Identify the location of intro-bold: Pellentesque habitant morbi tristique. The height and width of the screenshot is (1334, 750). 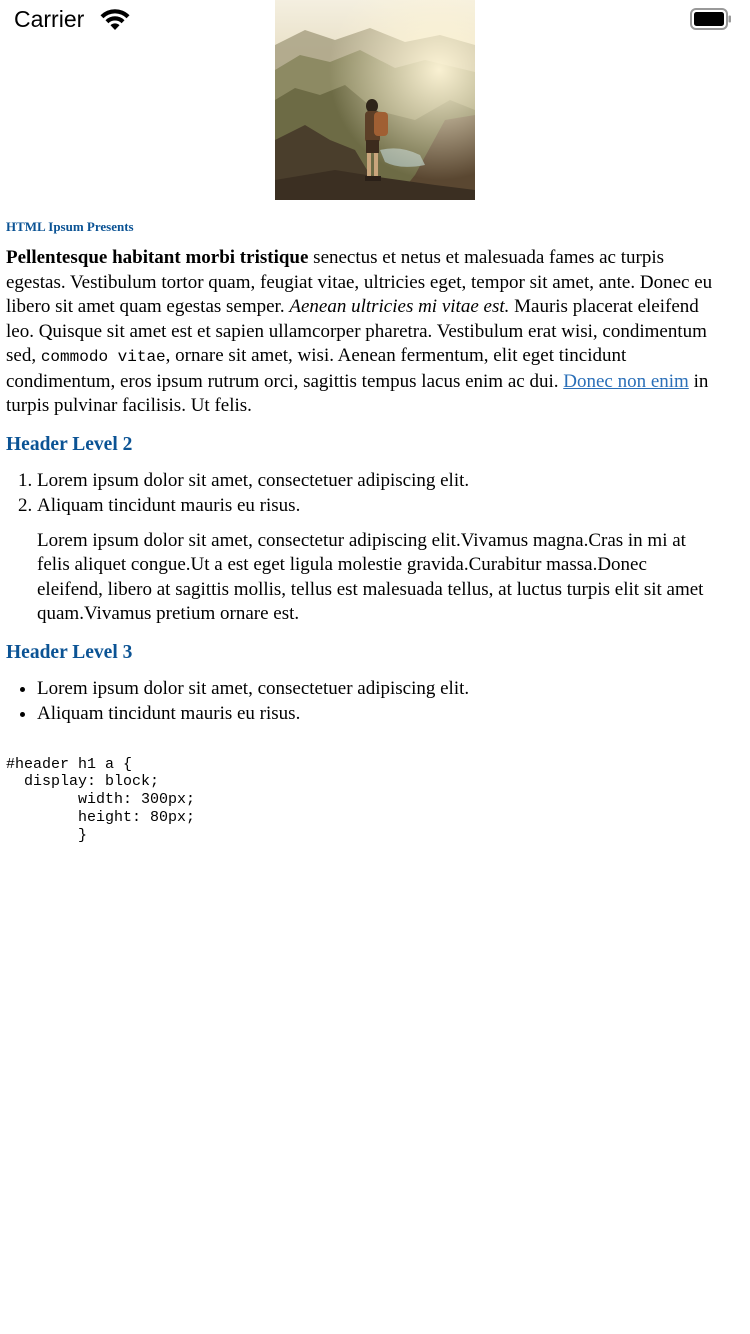
(157, 257).